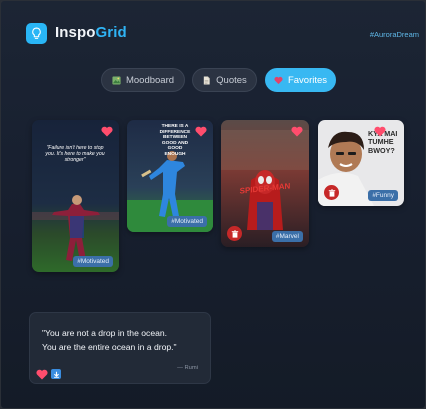  I want to click on tab-moodboard: Moodboard, so click(143, 80).